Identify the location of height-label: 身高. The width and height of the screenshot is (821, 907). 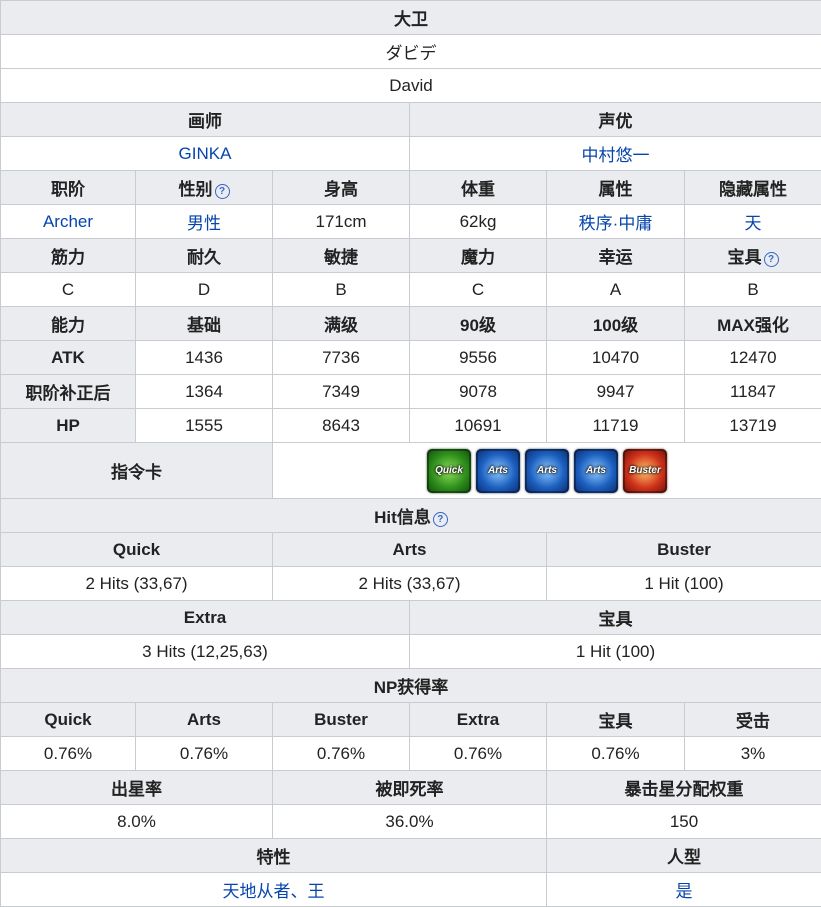
(341, 188).